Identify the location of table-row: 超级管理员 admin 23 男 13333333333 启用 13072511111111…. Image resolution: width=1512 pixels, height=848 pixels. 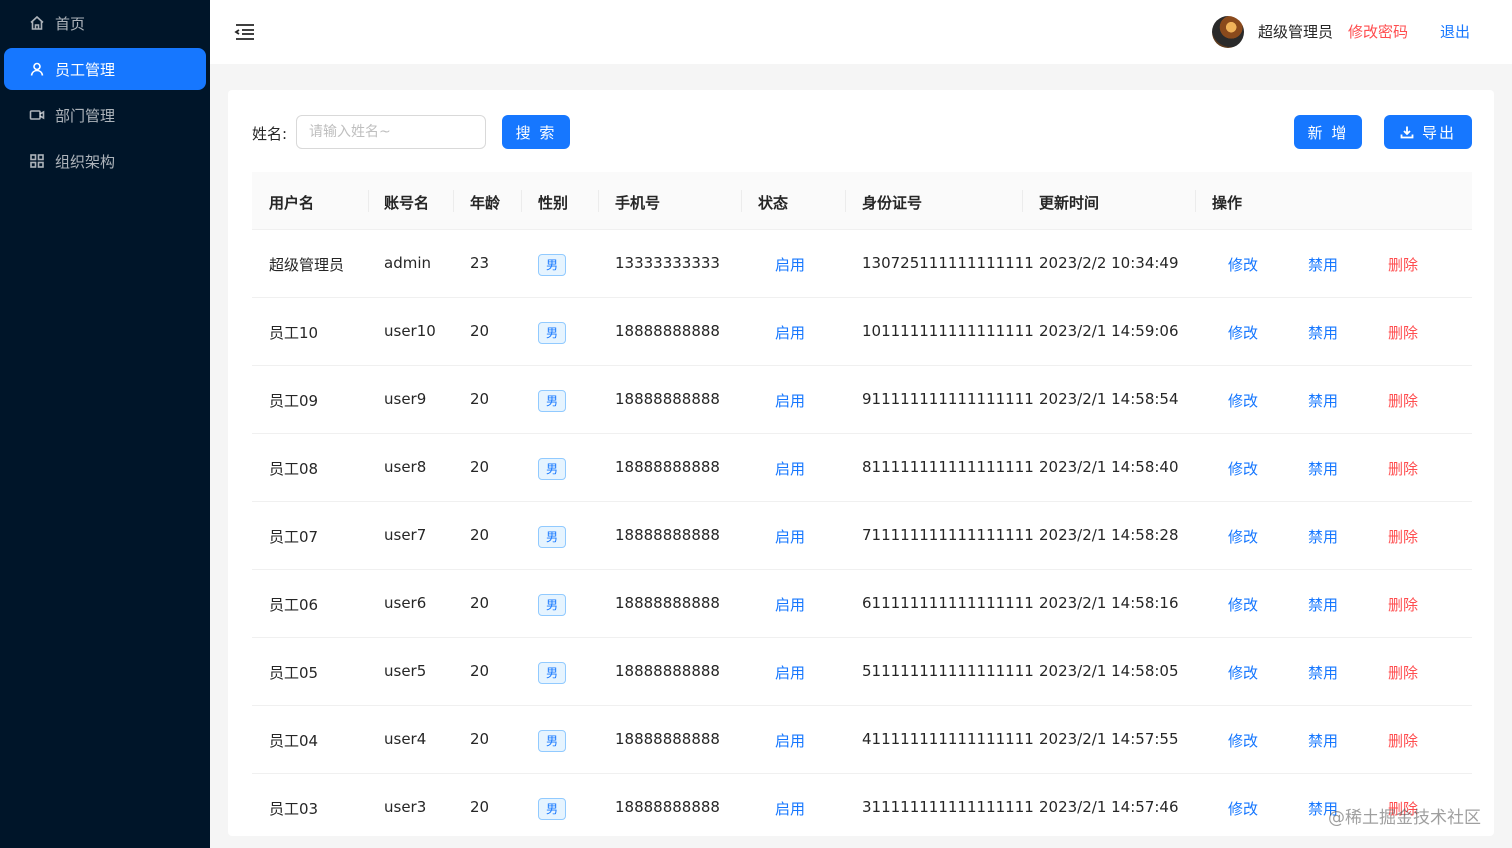
(862, 264).